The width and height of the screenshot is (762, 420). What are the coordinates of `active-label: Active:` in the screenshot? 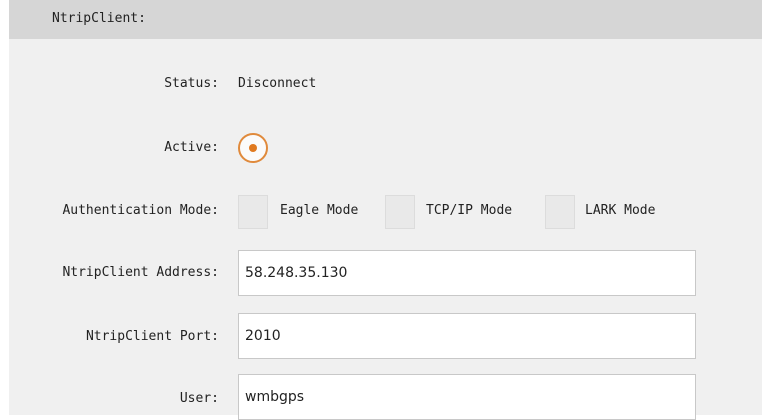 It's located at (191, 147).